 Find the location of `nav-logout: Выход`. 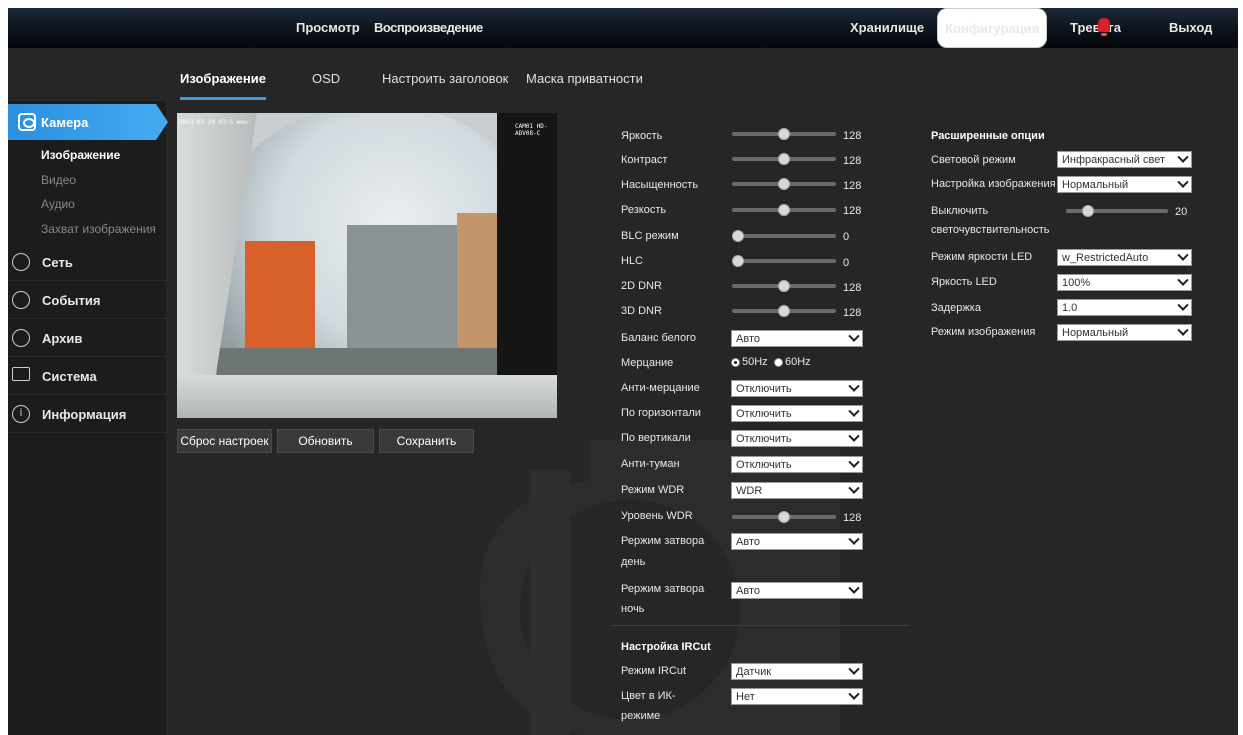

nav-logout: Выход is located at coordinates (1190, 28).